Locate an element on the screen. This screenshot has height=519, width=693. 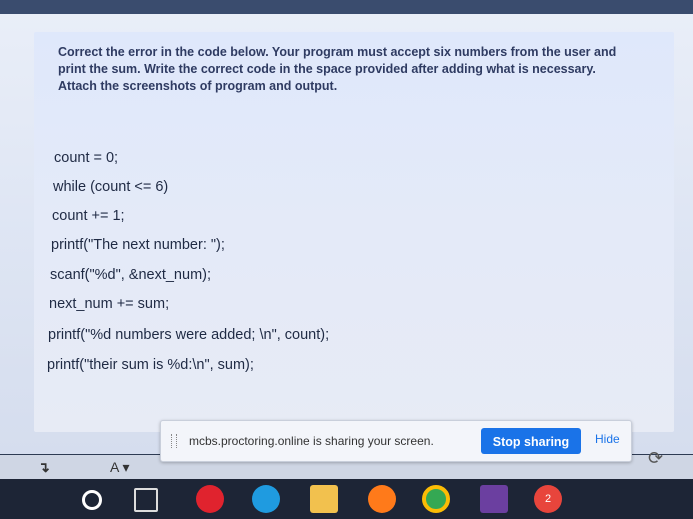
code-line: count = 0; is located at coordinates (86, 158).